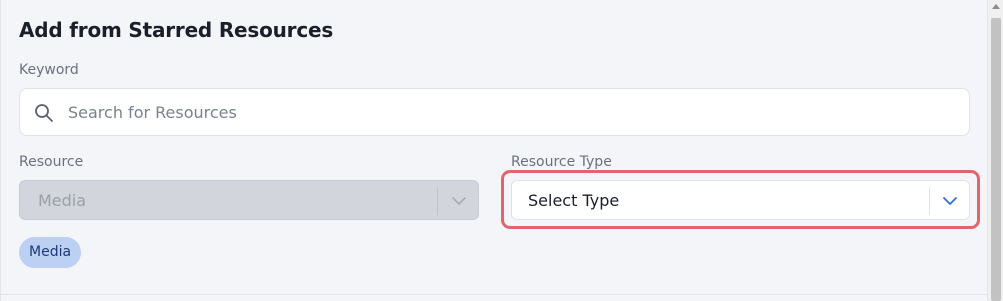 The image size is (1003, 301). I want to click on scroll-up-arrow-icon, so click(996, 6).